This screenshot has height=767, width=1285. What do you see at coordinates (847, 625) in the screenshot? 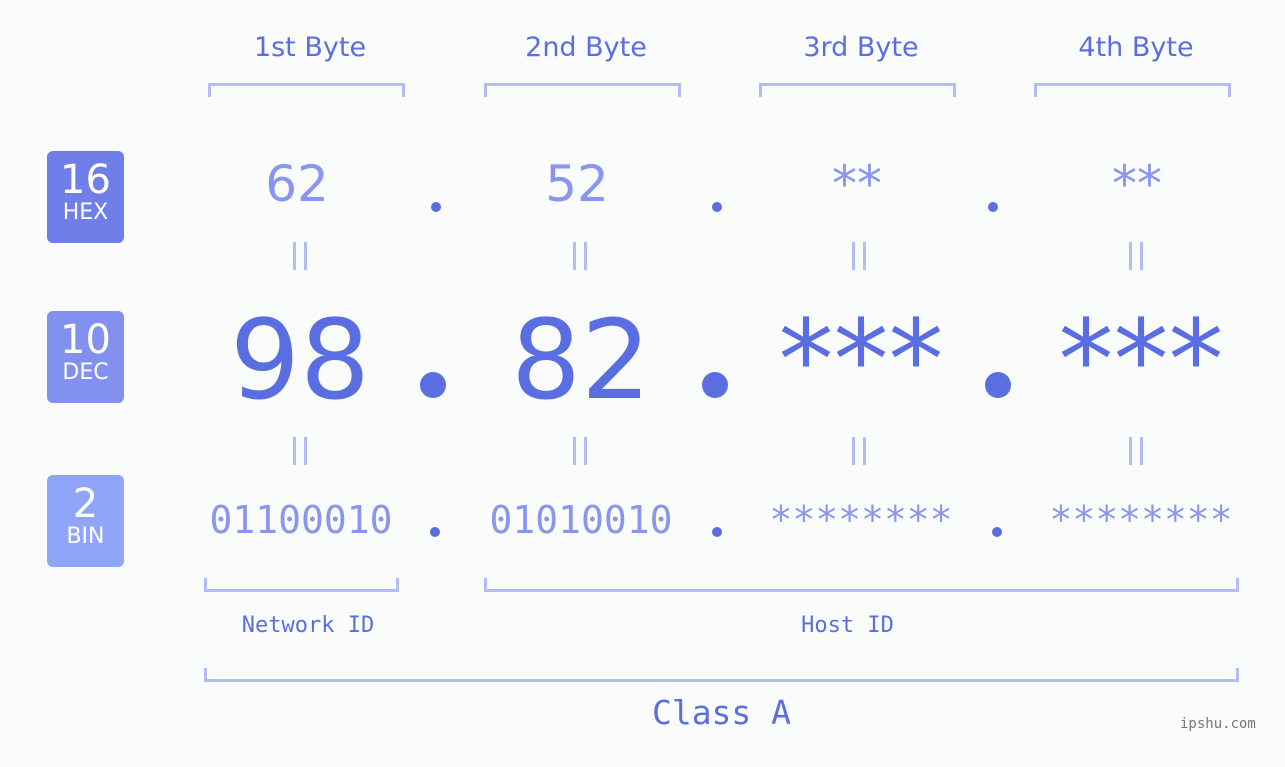
I see `host-id-label: Host ID` at bounding box center [847, 625].